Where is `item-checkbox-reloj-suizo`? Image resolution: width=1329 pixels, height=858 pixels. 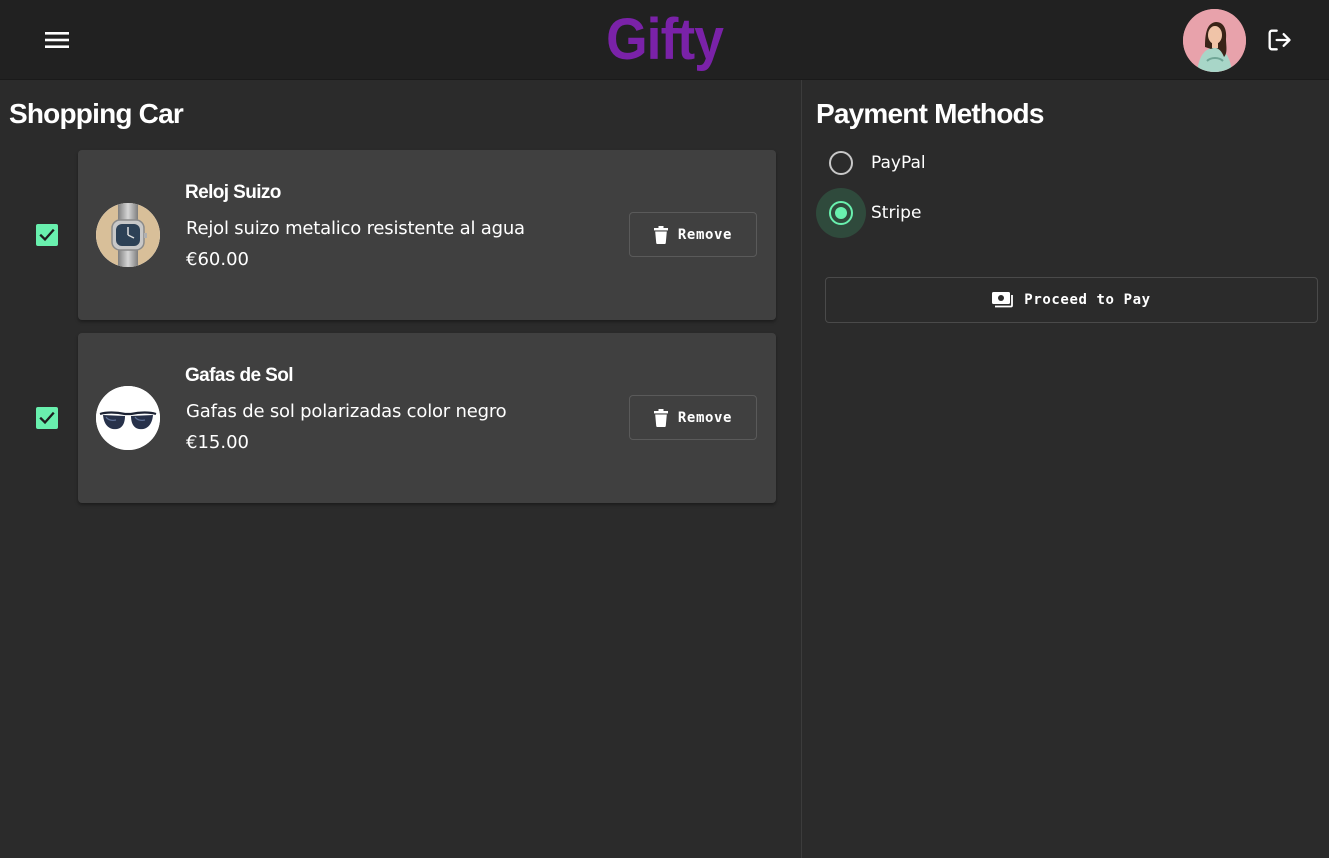
item-checkbox-reloj-suizo is located at coordinates (47, 235).